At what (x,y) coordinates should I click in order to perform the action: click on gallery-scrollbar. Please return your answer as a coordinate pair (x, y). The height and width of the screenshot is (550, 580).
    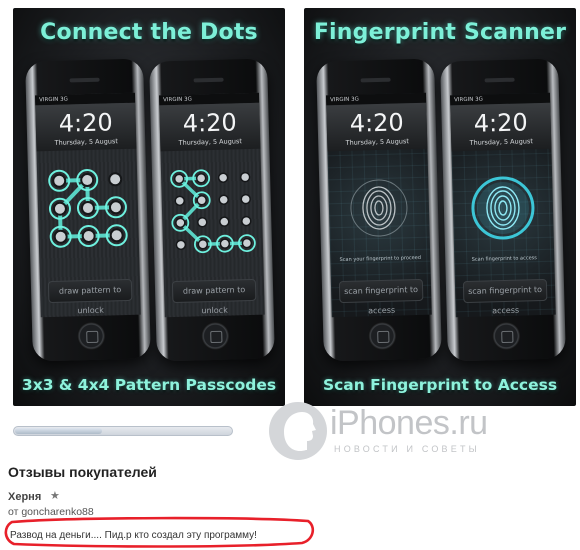
    Looking at the image, I should click on (123, 431).